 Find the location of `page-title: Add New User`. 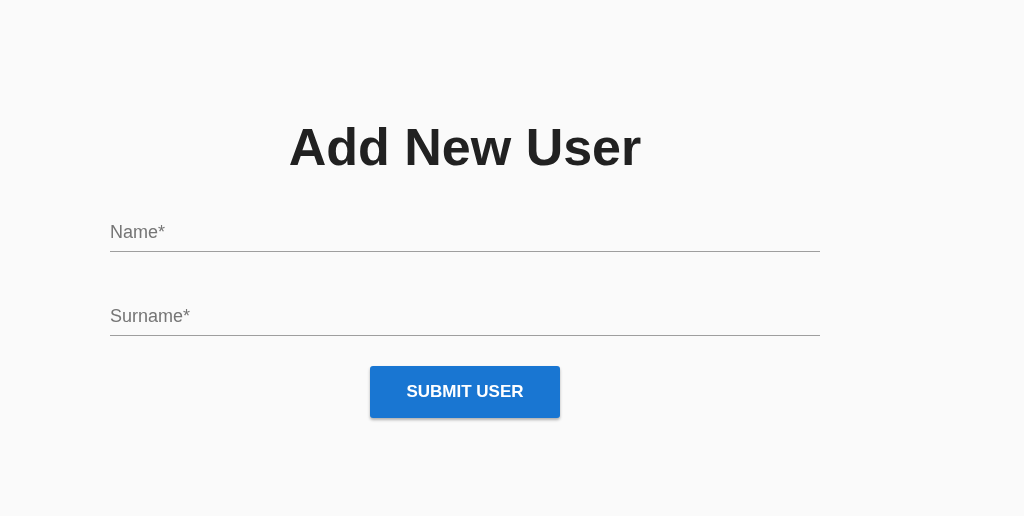

page-title: Add New User is located at coordinates (465, 147).